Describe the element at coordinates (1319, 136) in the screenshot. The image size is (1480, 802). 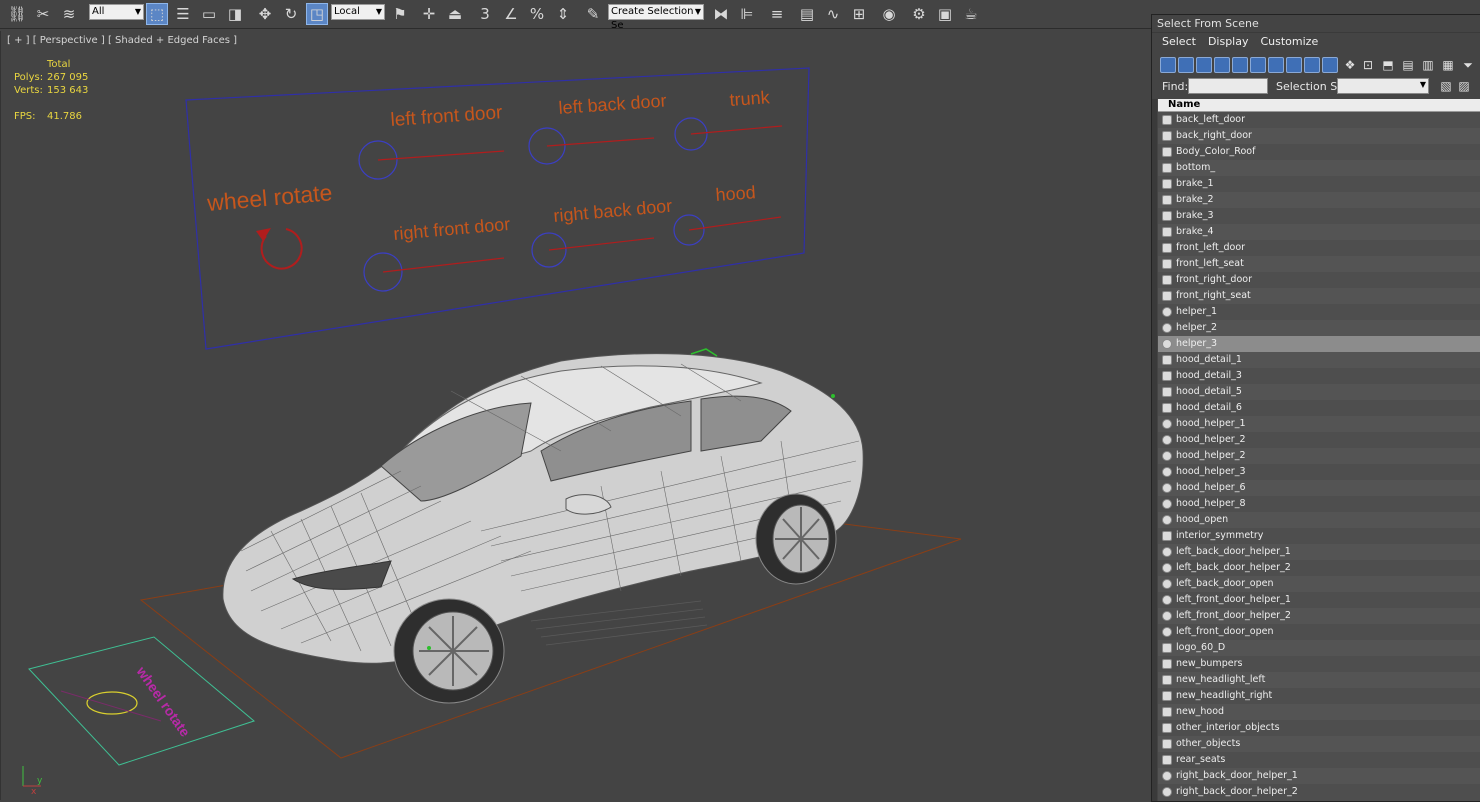
I see `list-item: back_right_door` at that location.